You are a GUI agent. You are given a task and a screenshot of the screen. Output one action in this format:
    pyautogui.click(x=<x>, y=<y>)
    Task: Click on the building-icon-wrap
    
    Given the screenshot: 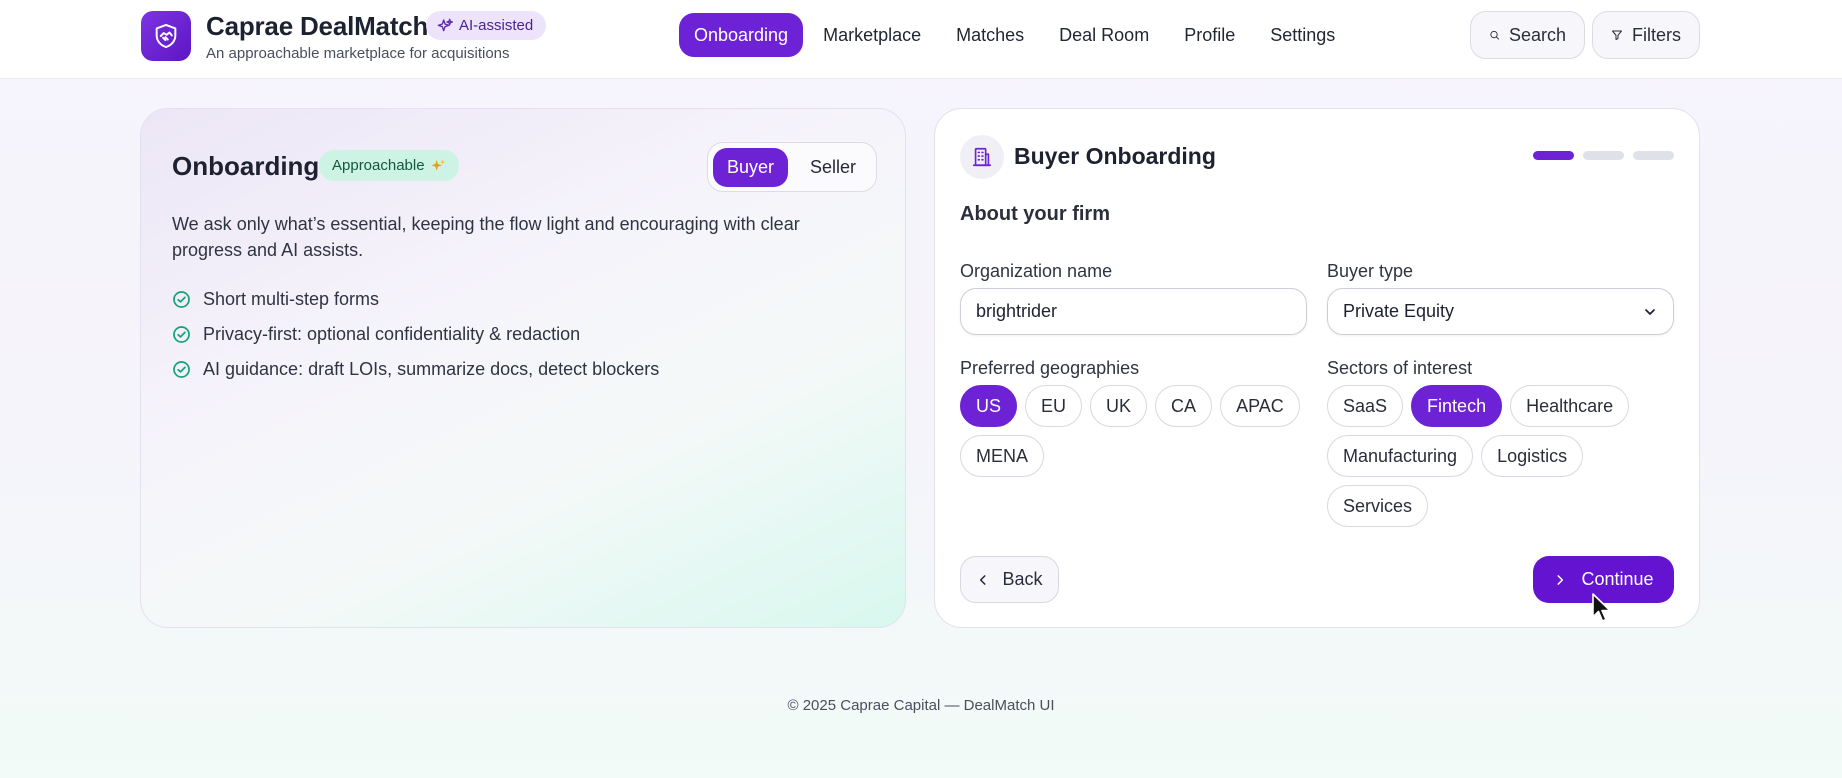 What is the action you would take?
    pyautogui.click(x=982, y=157)
    